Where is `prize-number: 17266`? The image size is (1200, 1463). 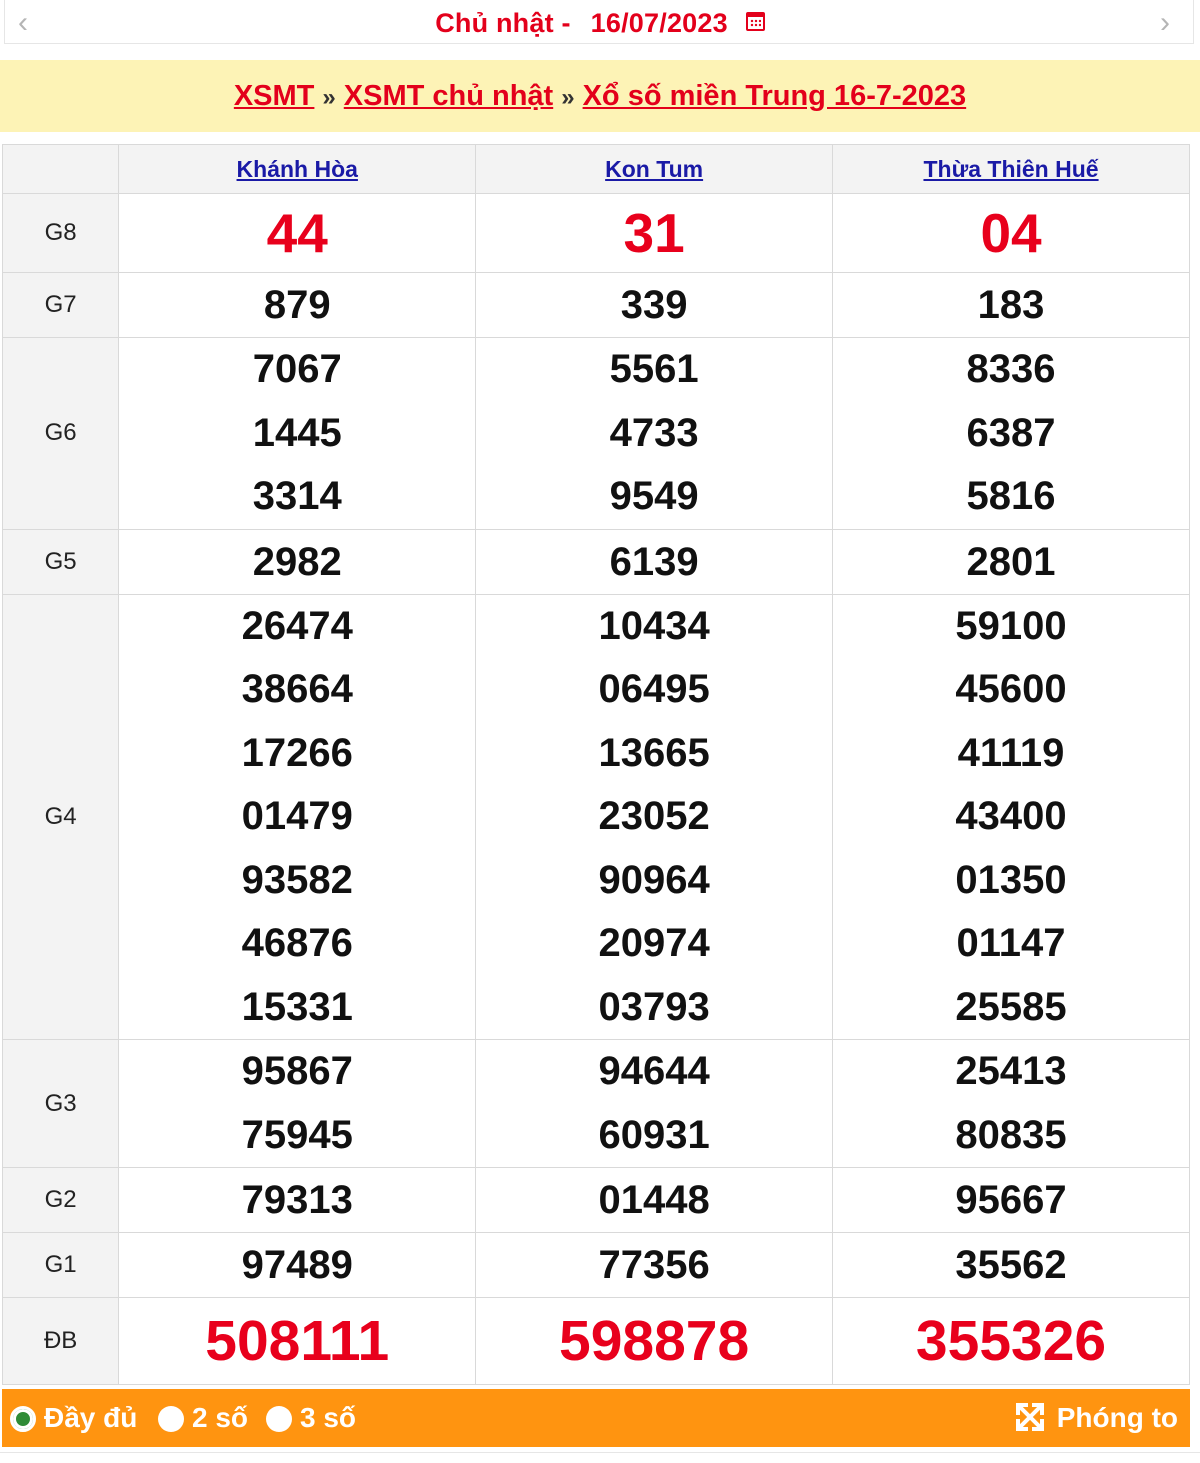
prize-number: 17266 is located at coordinates (297, 752).